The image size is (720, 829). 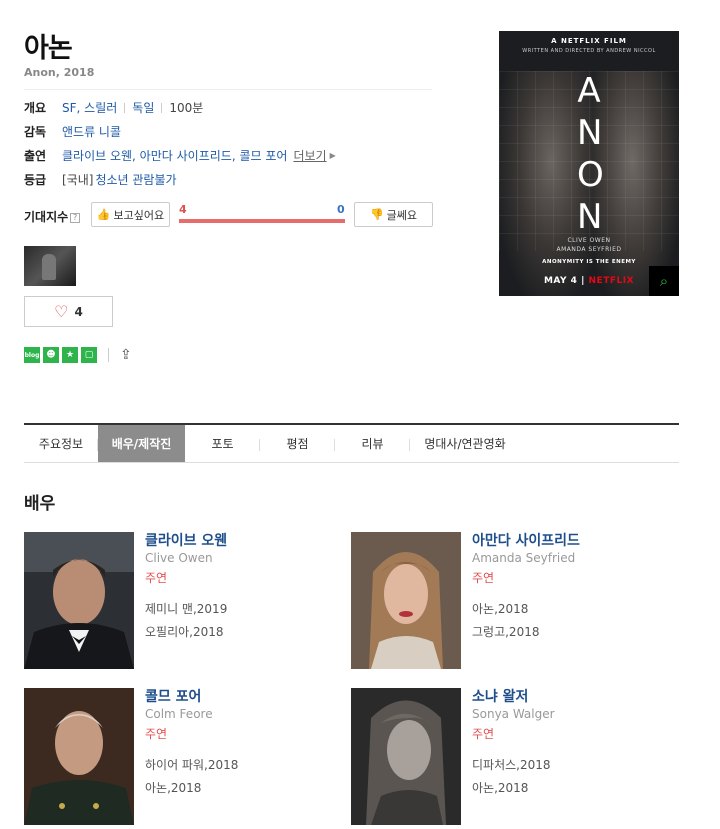 I want to click on actor-work: 제미니 맨,2019, so click(x=186, y=608).